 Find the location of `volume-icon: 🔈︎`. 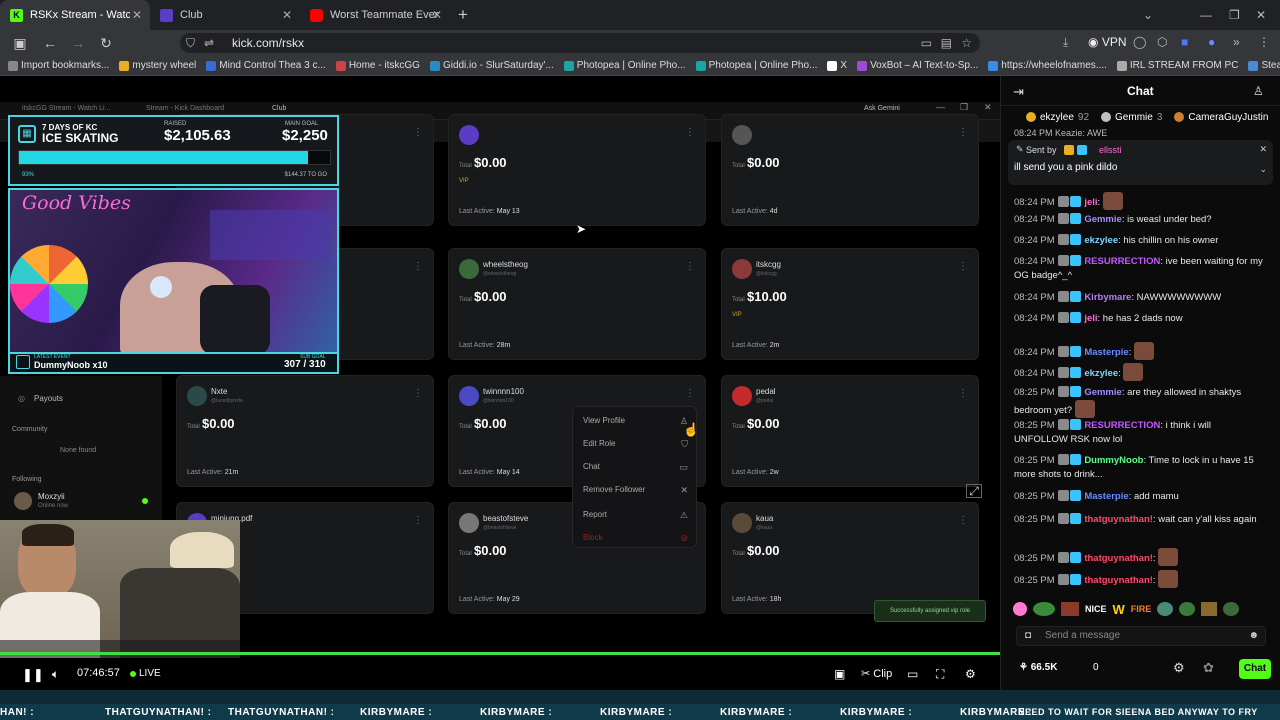

volume-icon: 🔈︎ is located at coordinates (55, 674).